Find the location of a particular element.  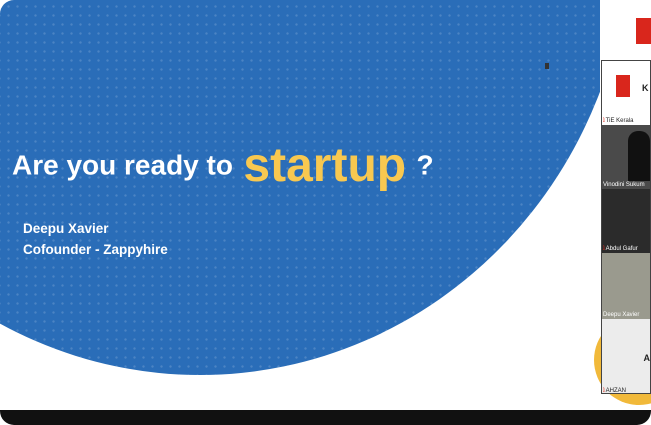

mouse-cursor-icon is located at coordinates (547, 66).